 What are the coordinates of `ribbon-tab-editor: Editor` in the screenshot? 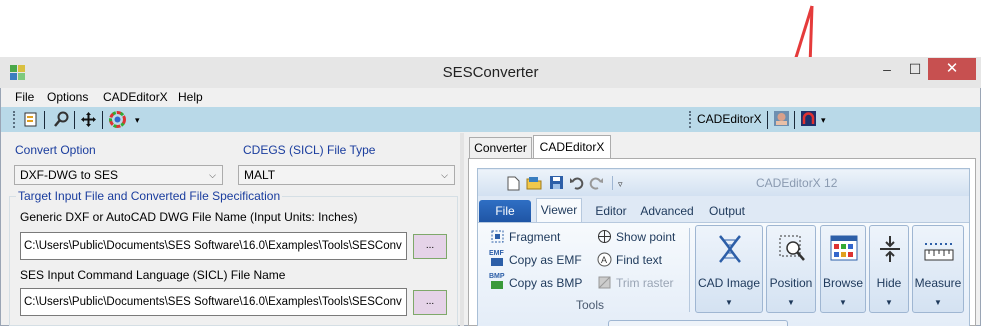 It's located at (611, 211).